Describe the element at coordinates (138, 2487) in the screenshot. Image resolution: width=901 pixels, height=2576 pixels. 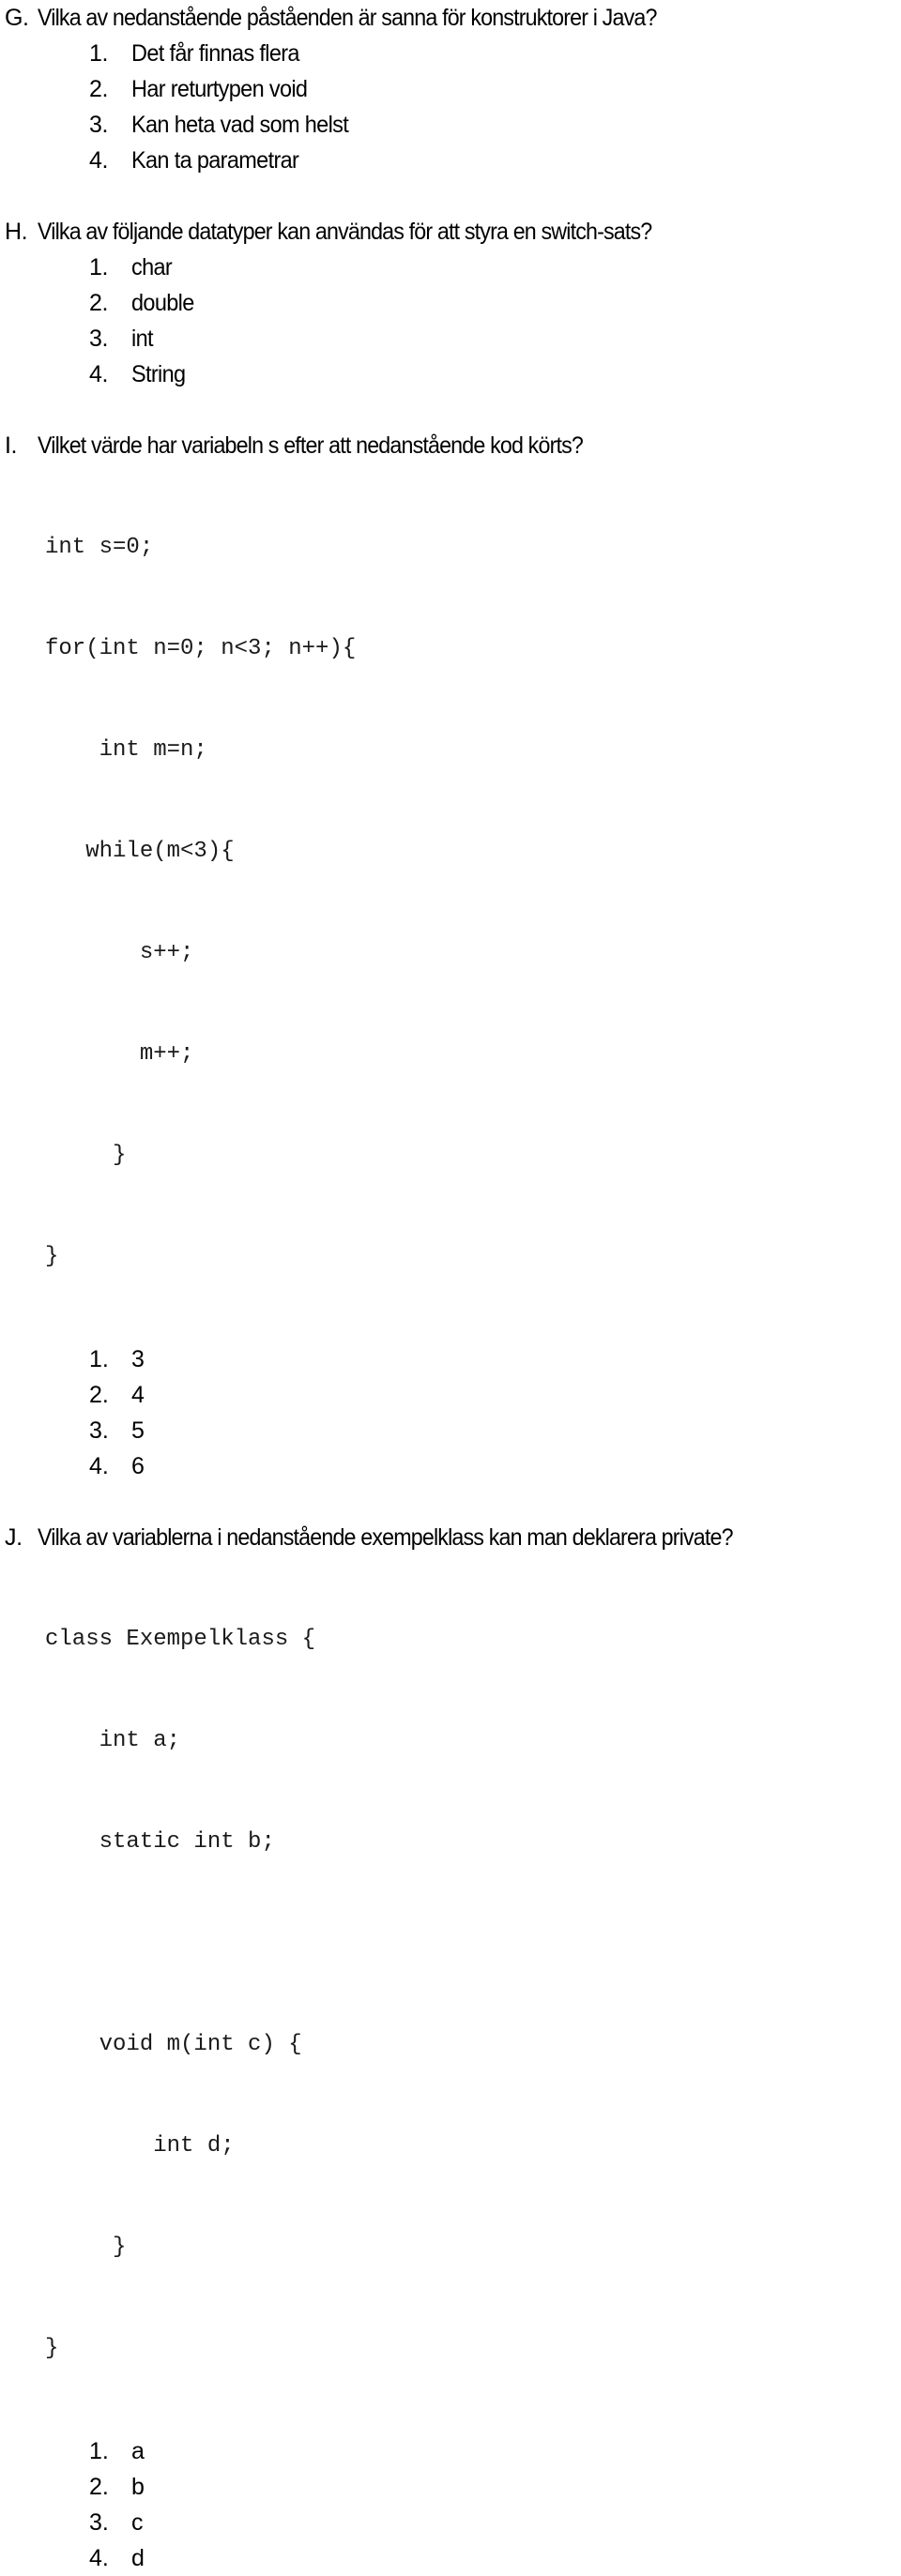
I see `option-label: b` at that location.